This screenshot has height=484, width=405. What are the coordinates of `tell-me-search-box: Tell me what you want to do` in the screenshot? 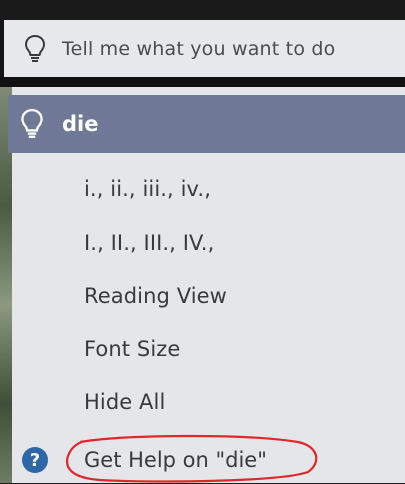 It's located at (202, 48).